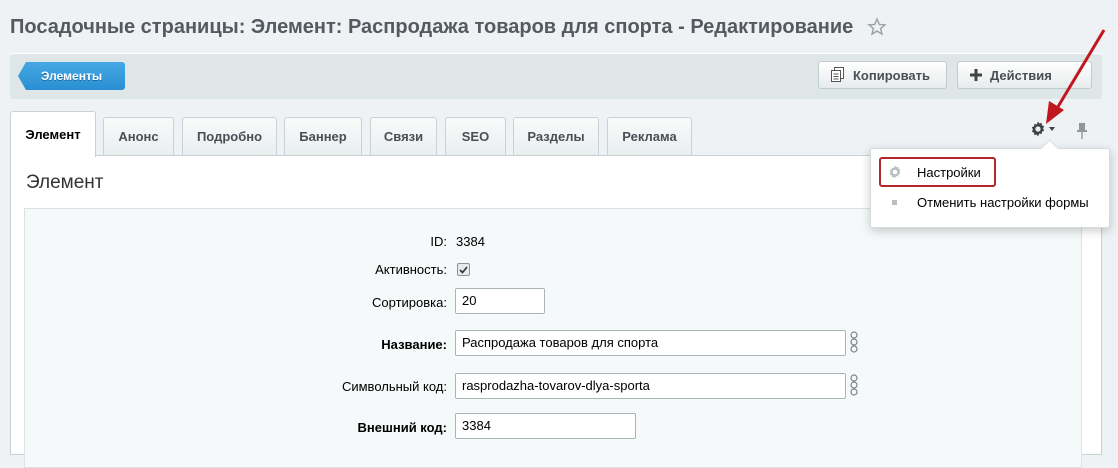 Image resolution: width=1118 pixels, height=468 pixels. Describe the element at coordinates (470, 241) in the screenshot. I see `id-value: 3384` at that location.